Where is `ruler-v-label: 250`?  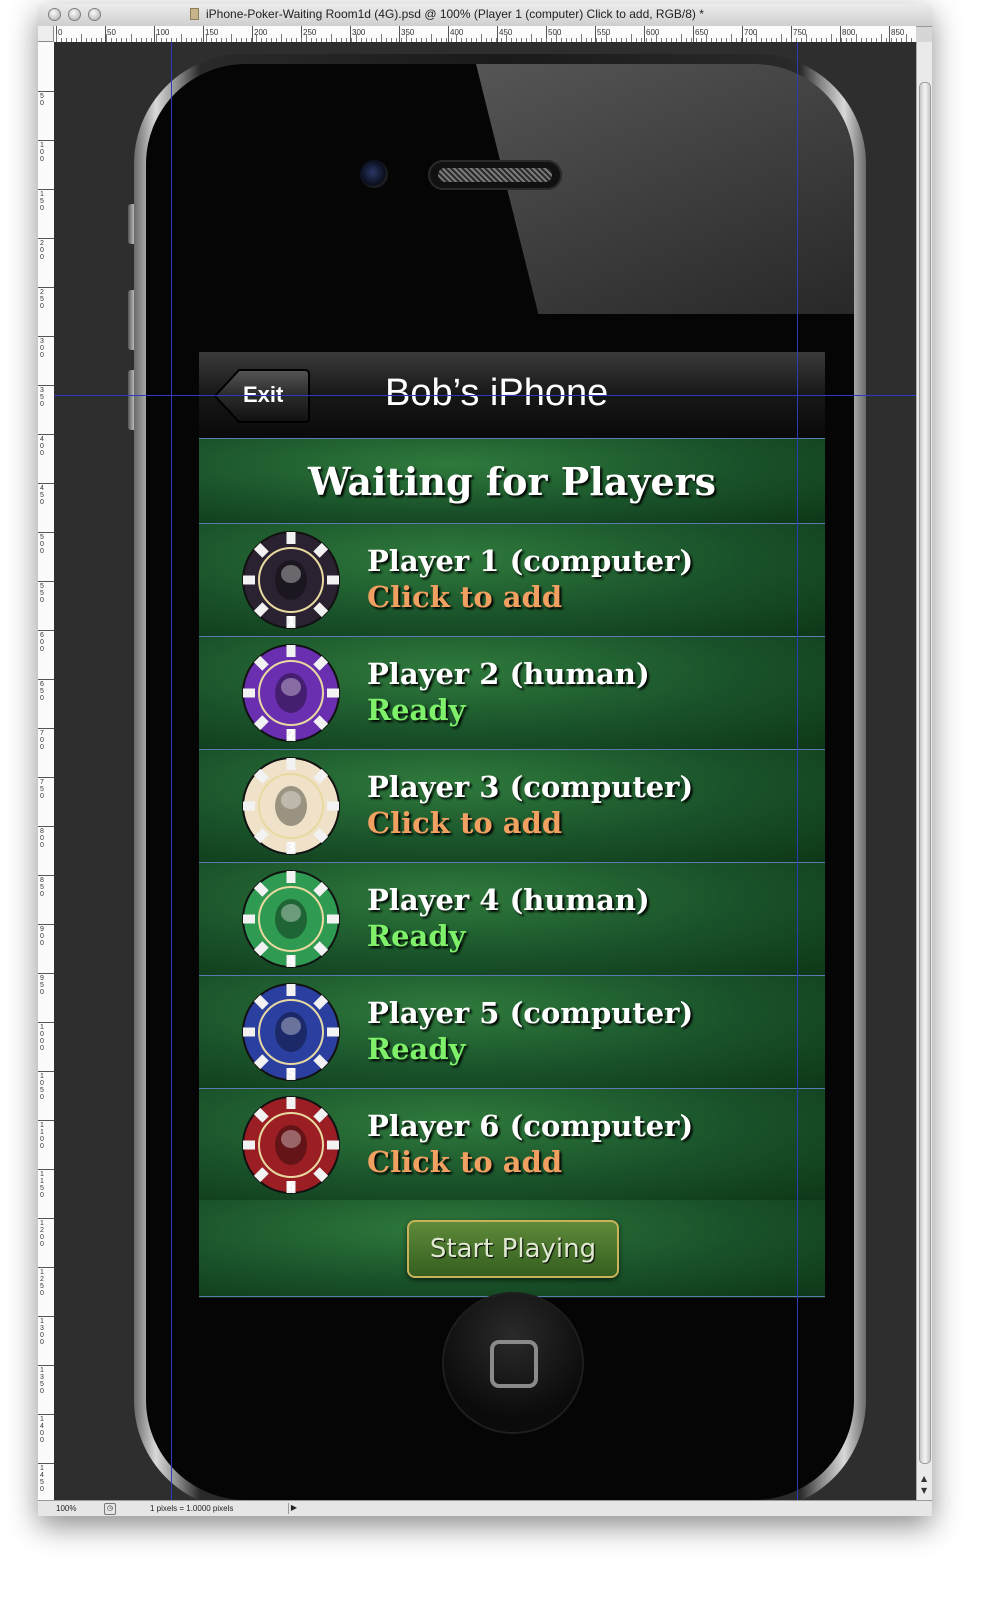
ruler-v-label: 250 is located at coordinates (42, 299).